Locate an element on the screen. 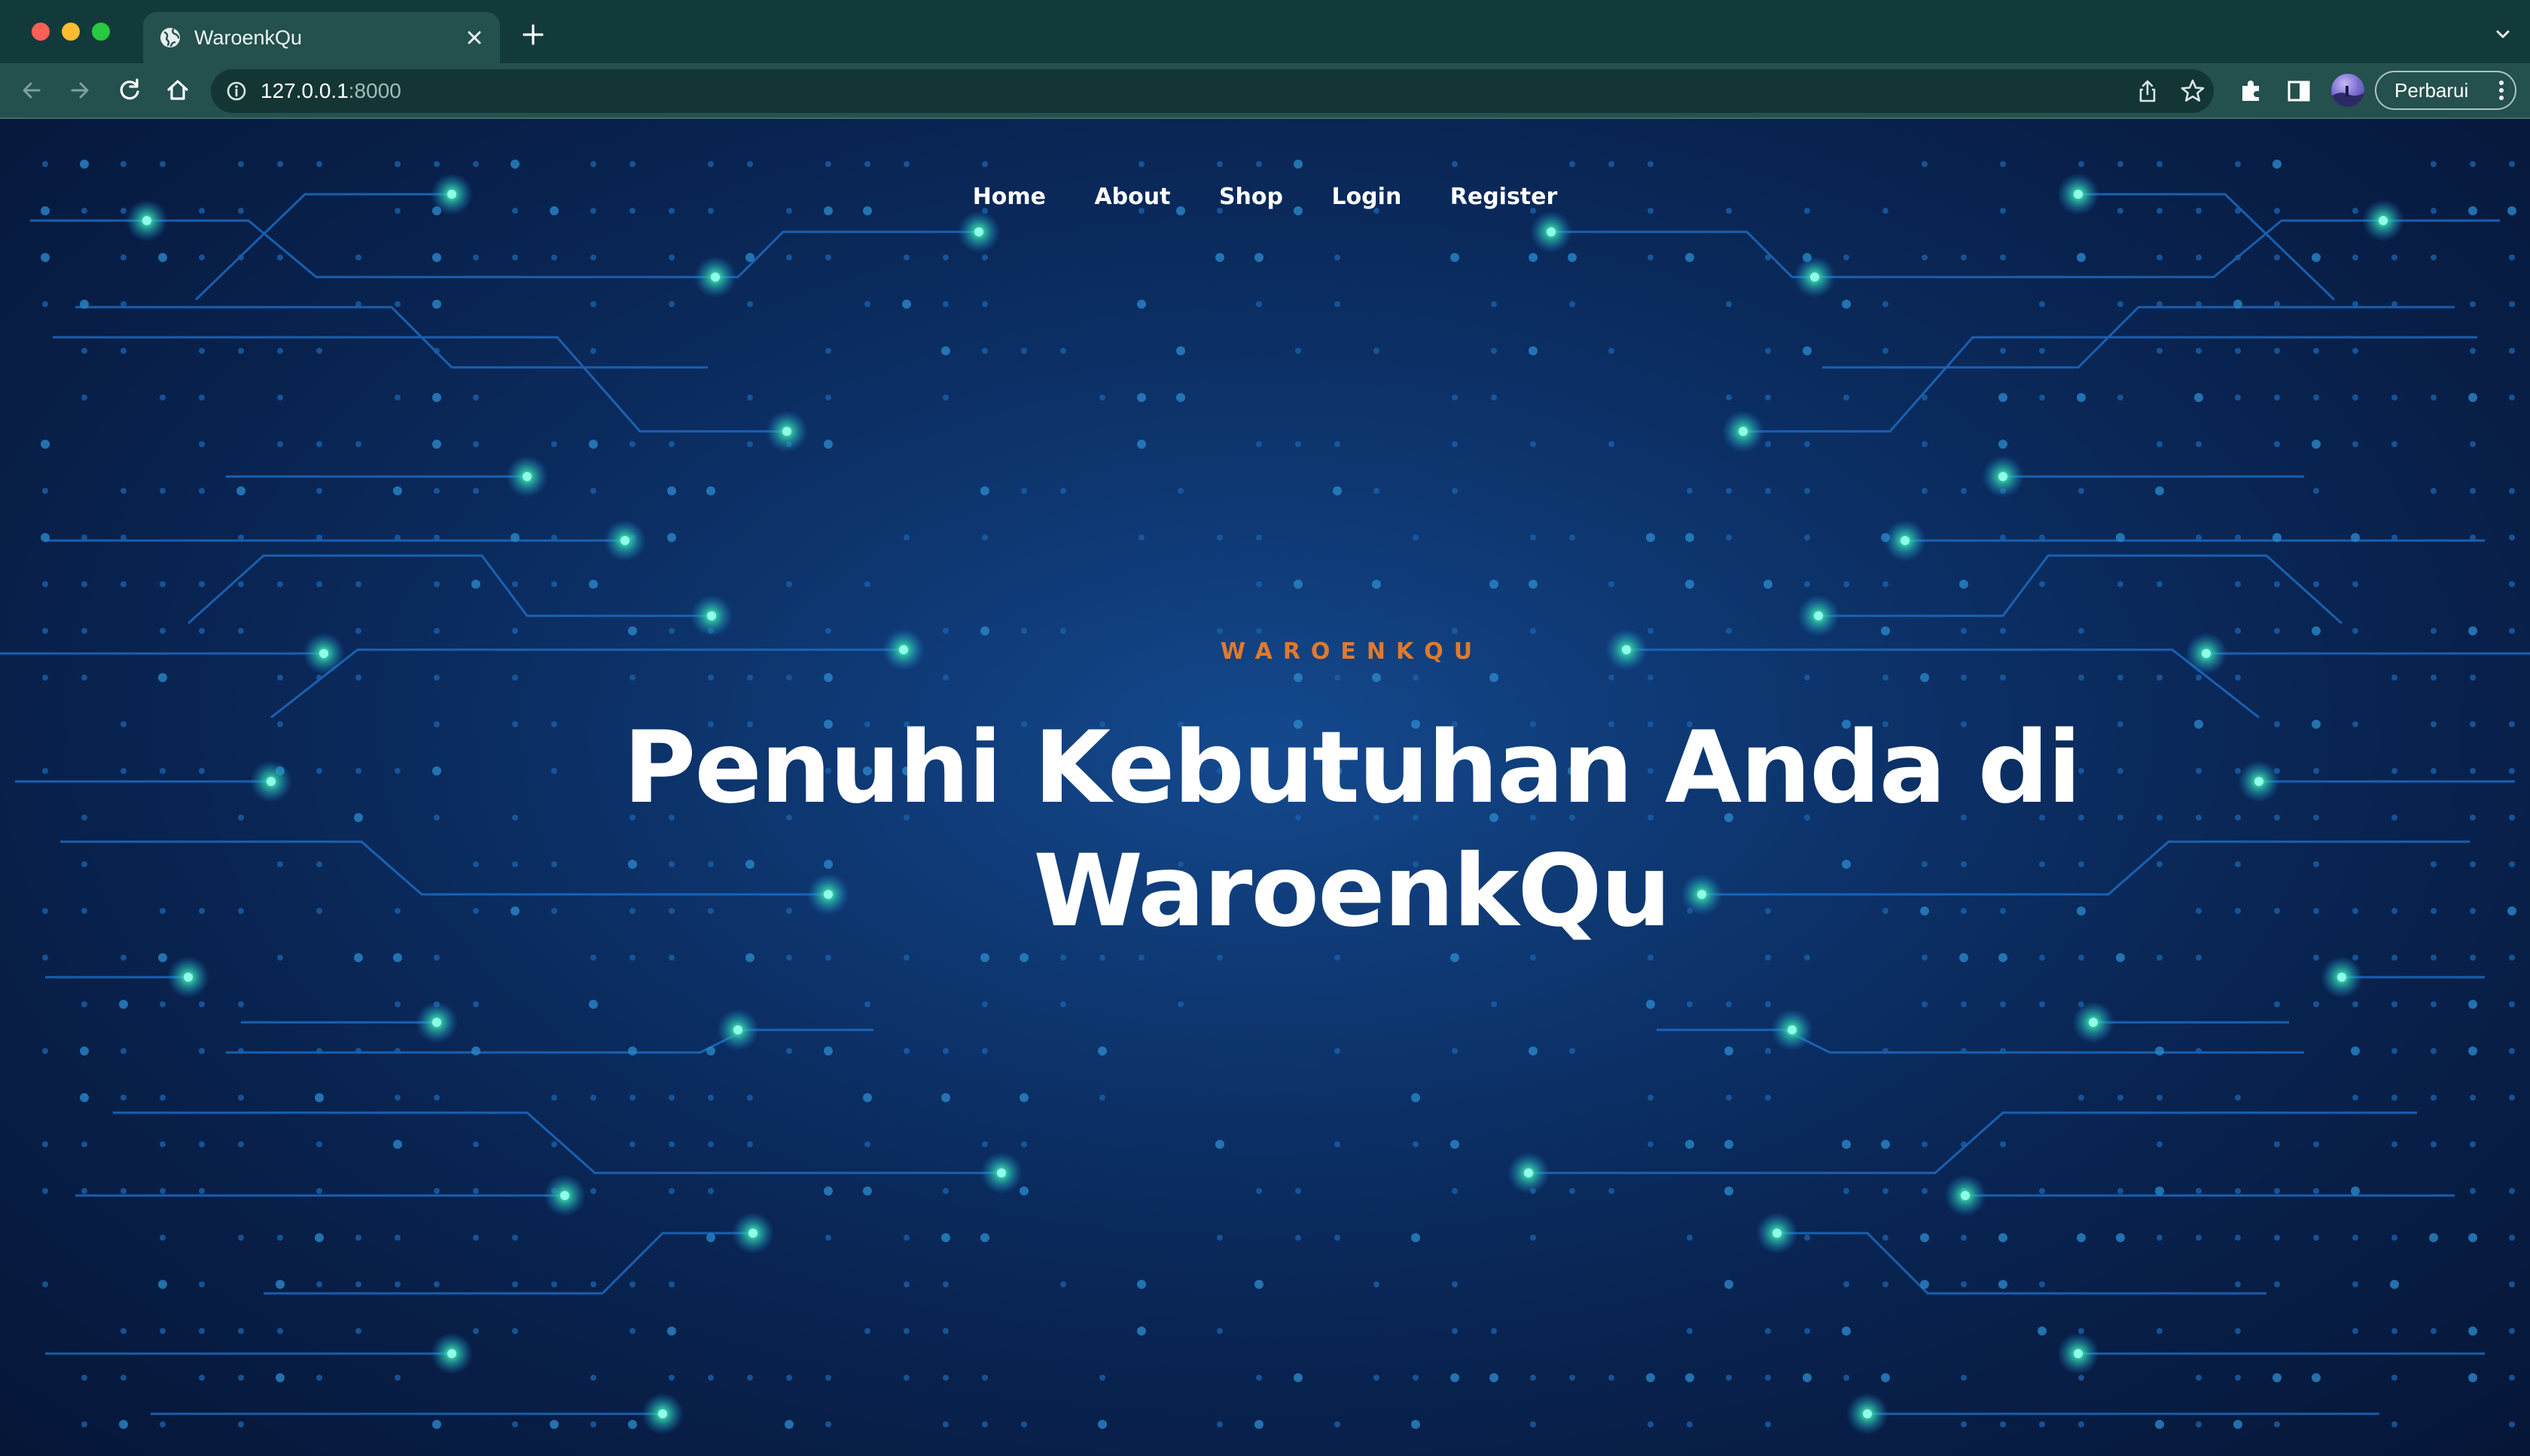  nav-about: About is located at coordinates (1132, 197).